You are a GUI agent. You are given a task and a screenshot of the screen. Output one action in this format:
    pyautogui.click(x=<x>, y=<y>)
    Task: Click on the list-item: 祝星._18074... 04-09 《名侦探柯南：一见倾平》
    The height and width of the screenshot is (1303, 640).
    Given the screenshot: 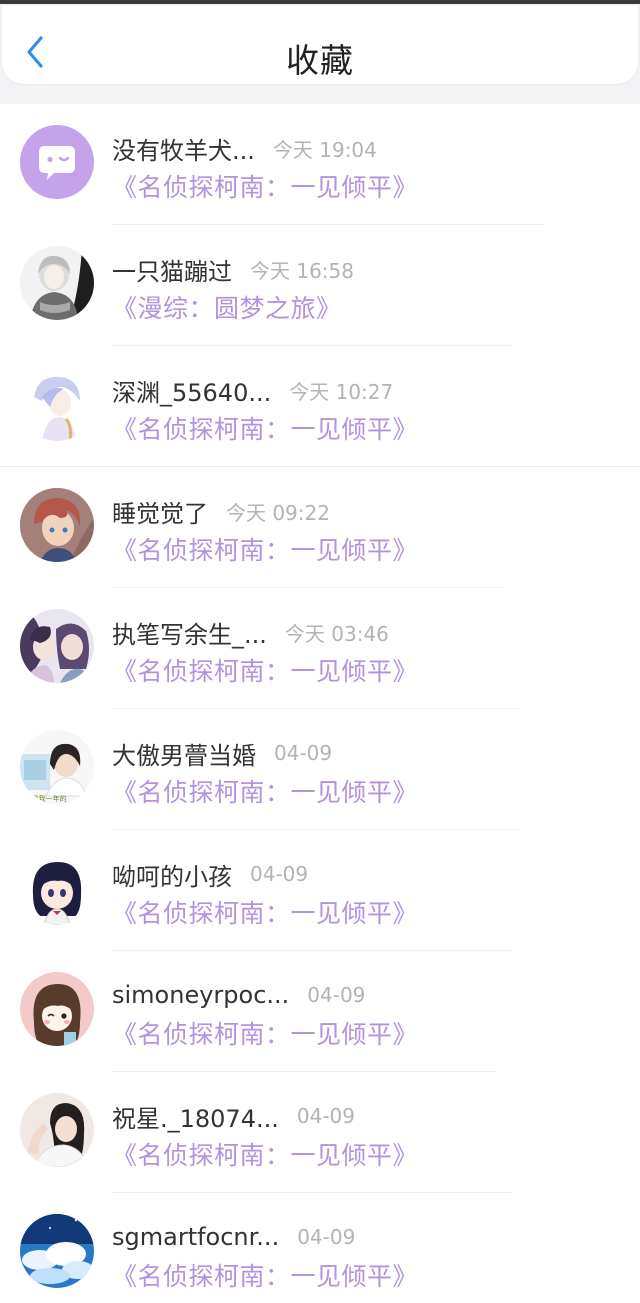 What is the action you would take?
    pyautogui.click(x=320, y=1132)
    